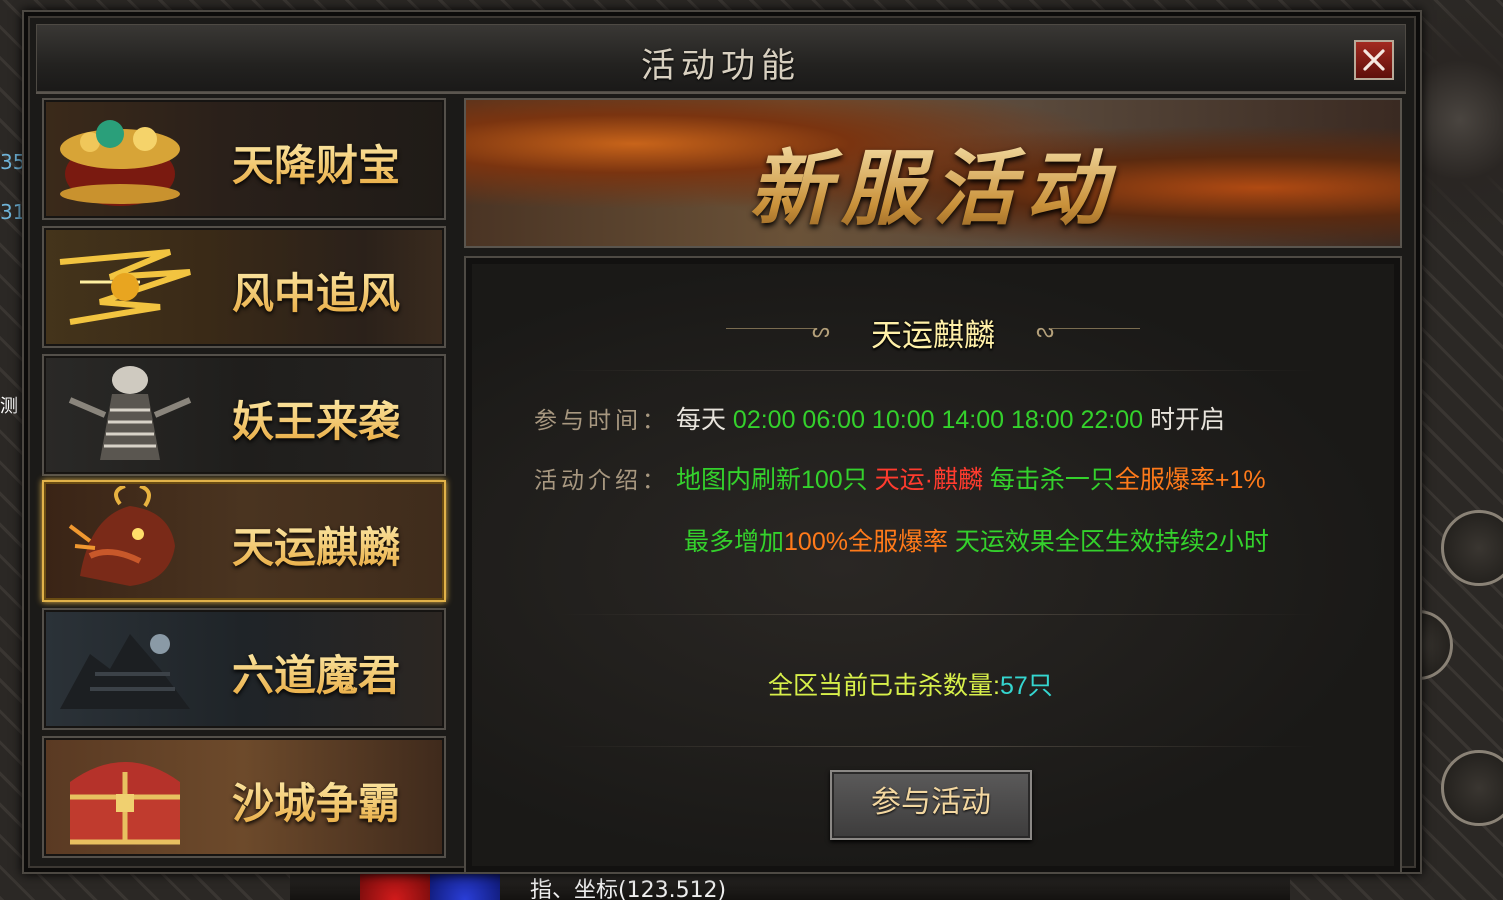  I want to click on close-icon, so click(1374, 60).